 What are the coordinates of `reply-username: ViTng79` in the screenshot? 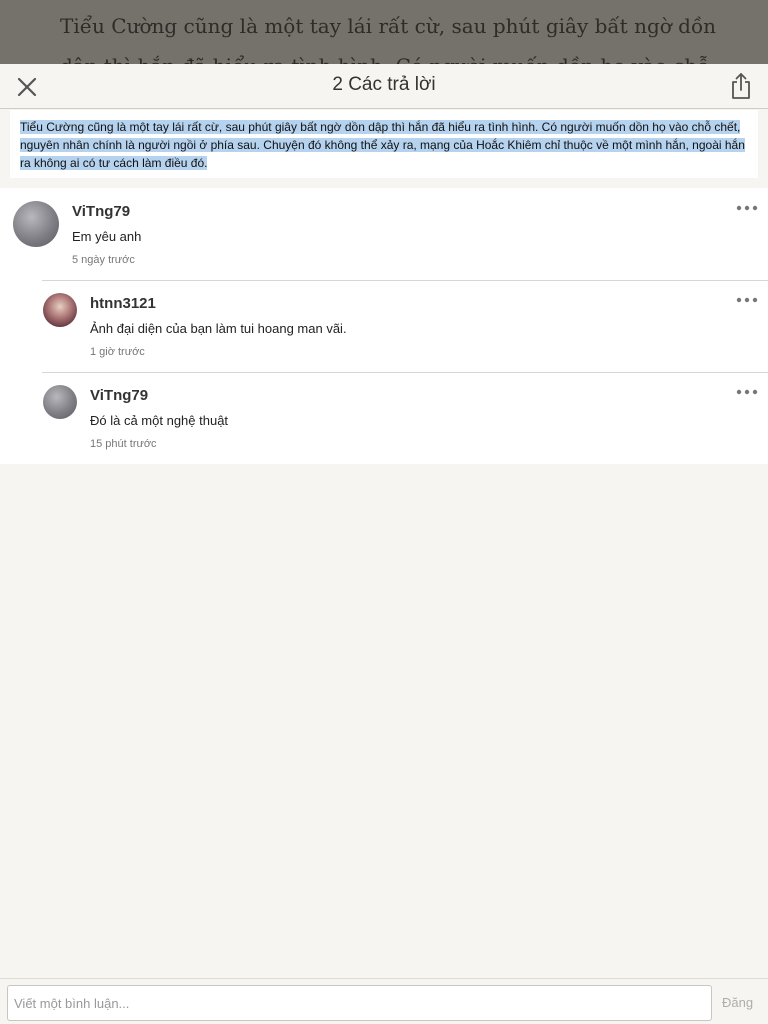 It's located at (119, 395).